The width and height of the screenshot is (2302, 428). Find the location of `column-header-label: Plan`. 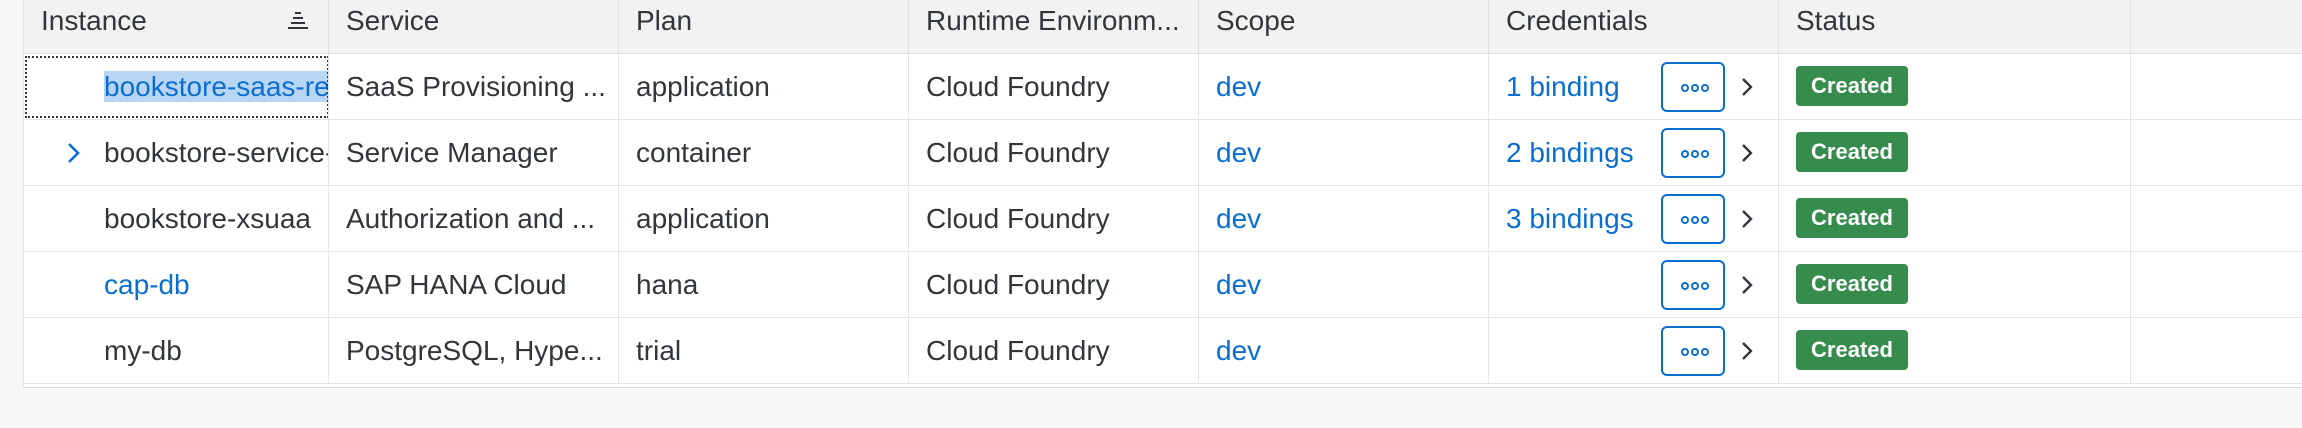

column-header-label: Plan is located at coordinates (664, 20).